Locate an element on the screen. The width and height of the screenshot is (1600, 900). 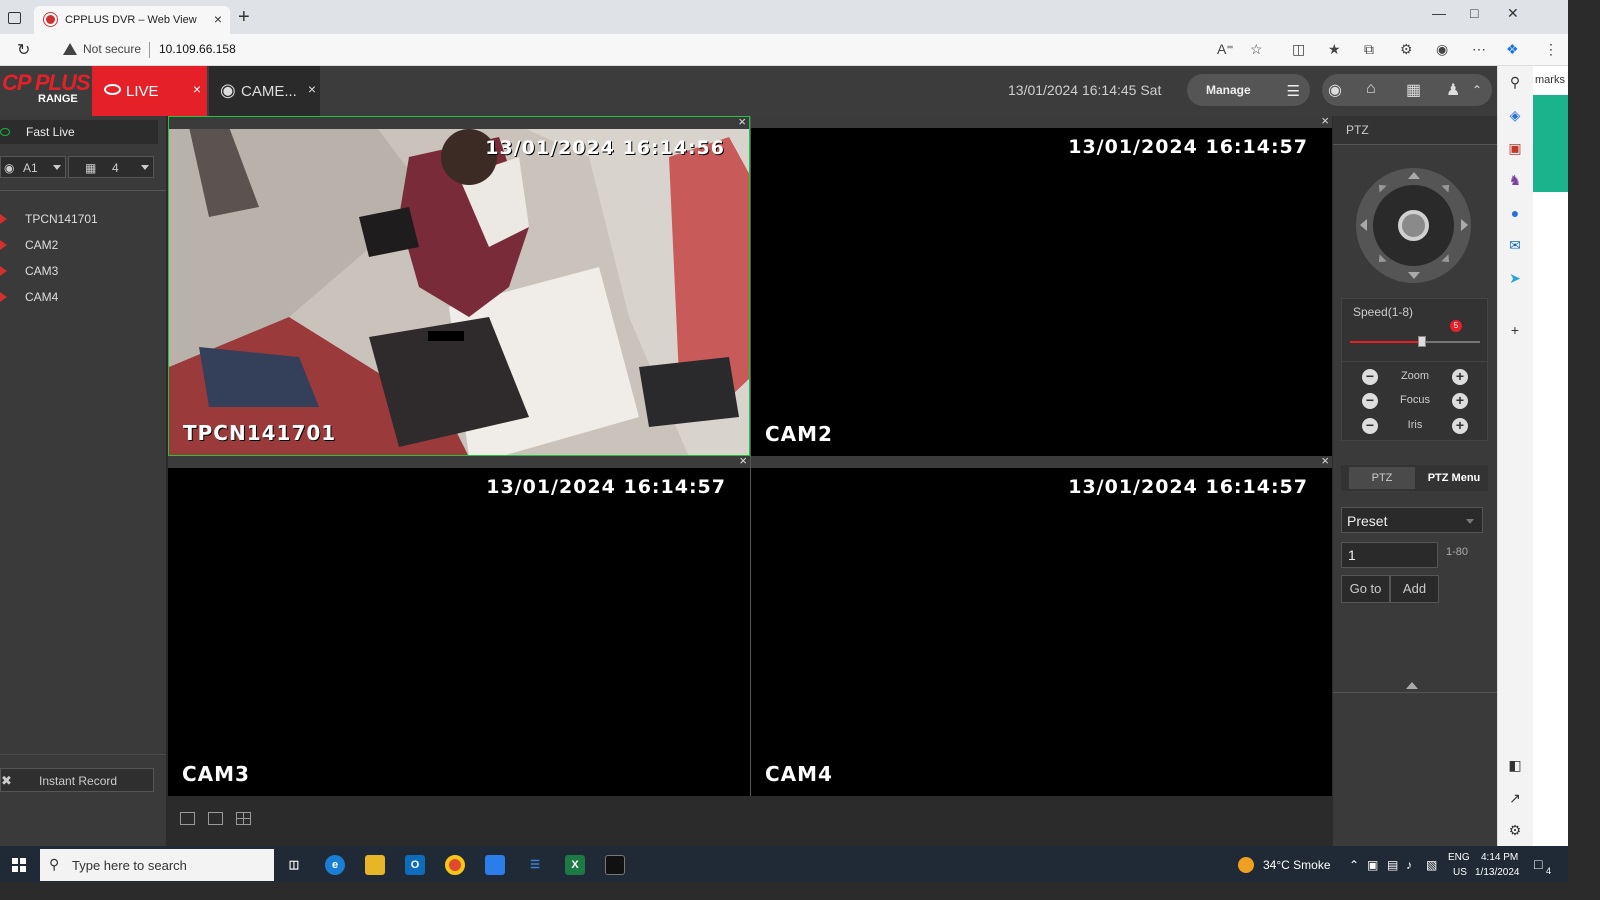
manage-button: Manage ☰ is located at coordinates (1248, 90).